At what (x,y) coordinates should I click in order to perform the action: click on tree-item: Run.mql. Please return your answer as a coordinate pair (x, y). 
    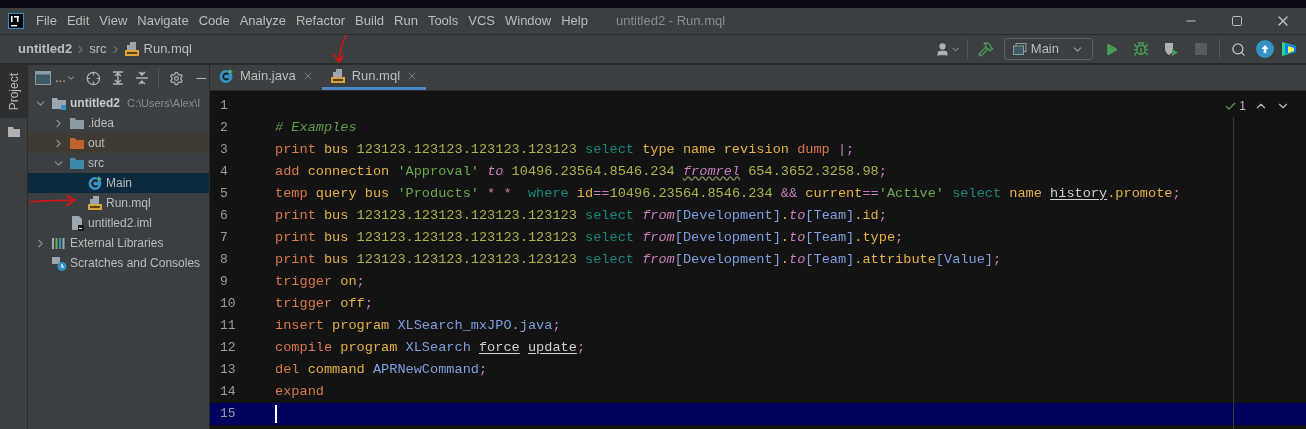
    Looking at the image, I should click on (118, 203).